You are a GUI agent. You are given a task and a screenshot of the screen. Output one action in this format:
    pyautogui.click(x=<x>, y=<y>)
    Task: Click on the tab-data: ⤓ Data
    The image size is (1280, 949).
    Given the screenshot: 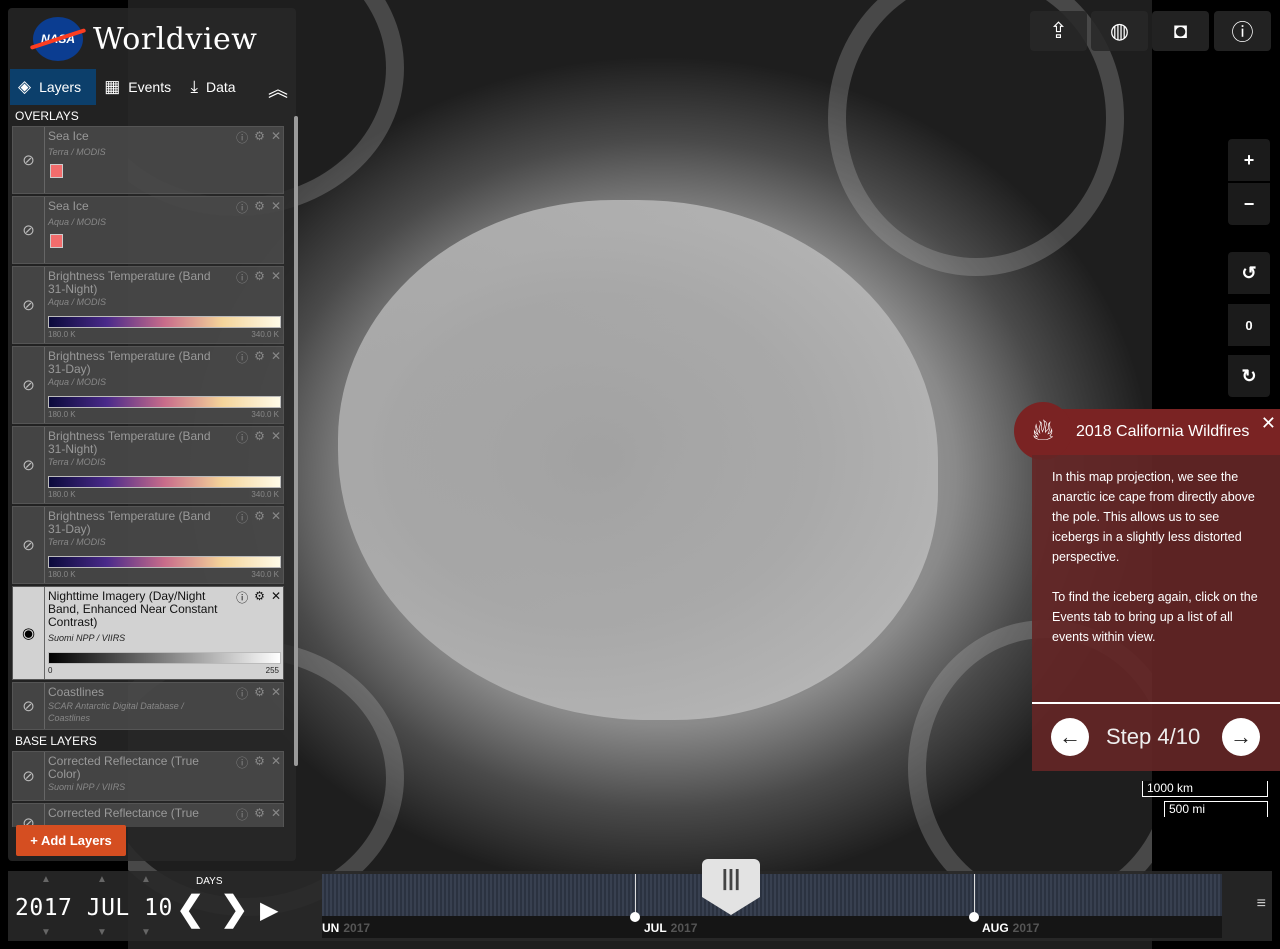 What is the action you would take?
    pyautogui.click(x=221, y=87)
    